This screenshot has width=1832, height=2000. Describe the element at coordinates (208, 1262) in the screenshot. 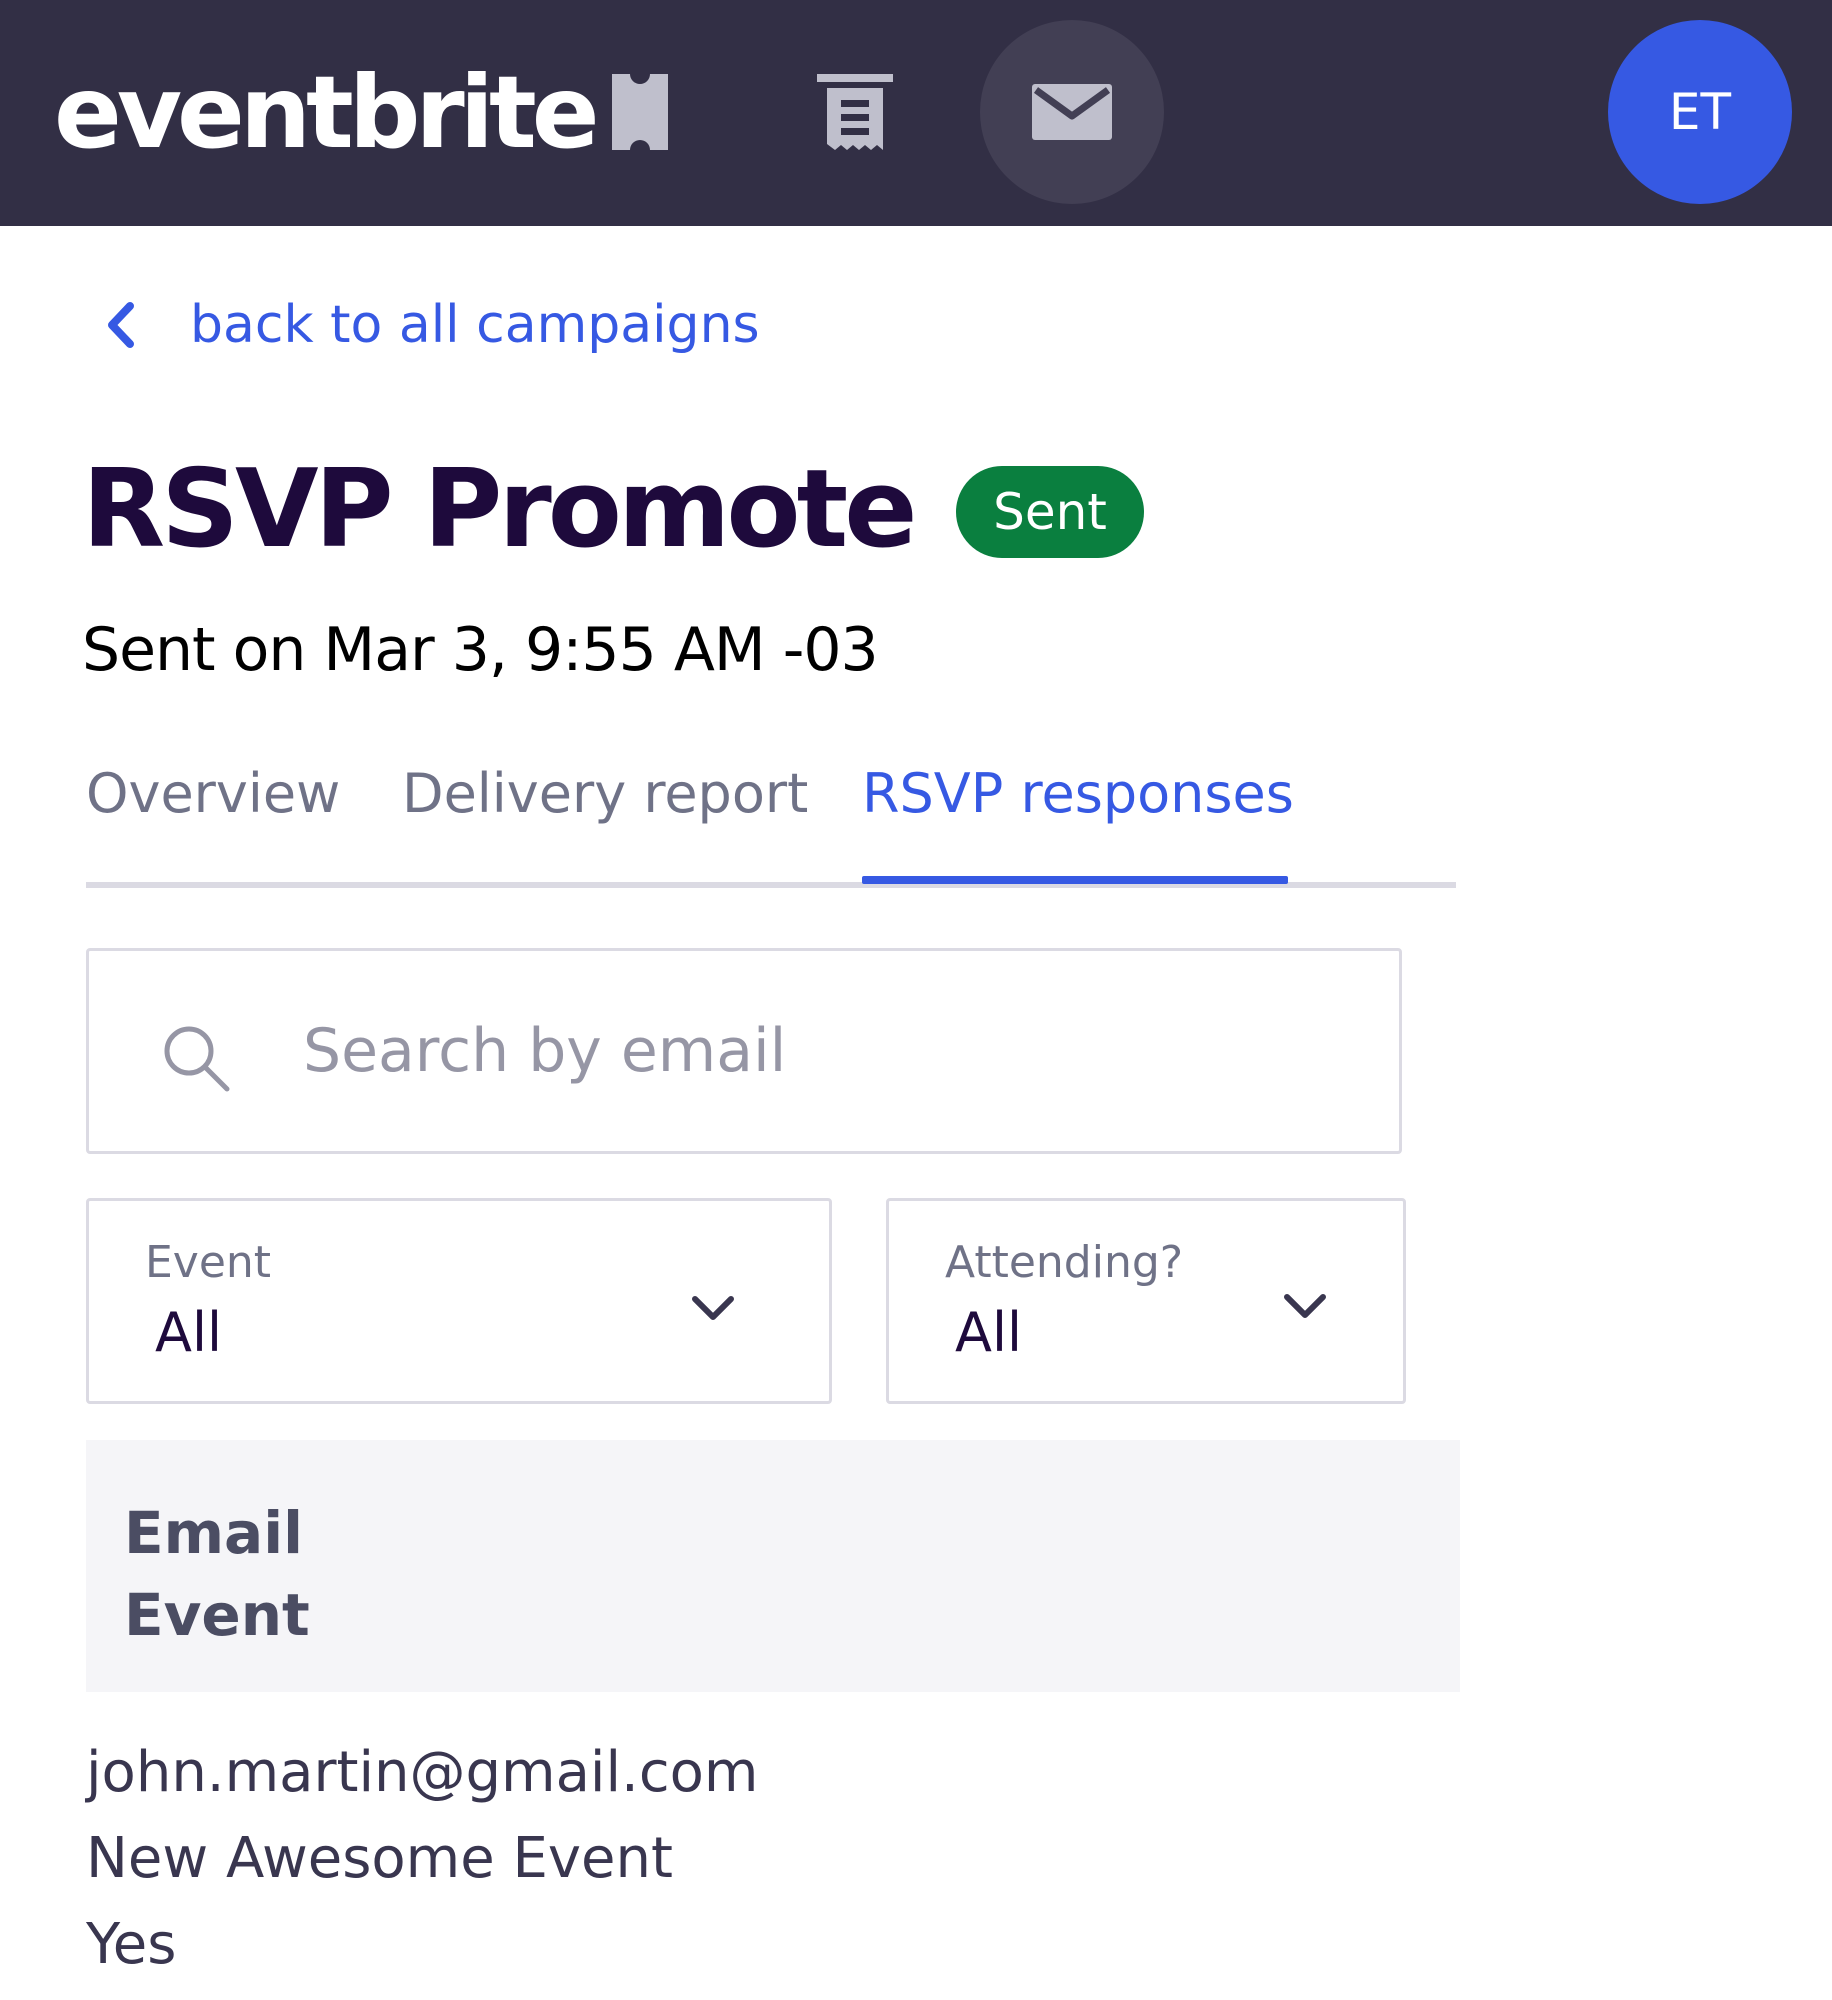

I see `event-filter-label: Event` at that location.